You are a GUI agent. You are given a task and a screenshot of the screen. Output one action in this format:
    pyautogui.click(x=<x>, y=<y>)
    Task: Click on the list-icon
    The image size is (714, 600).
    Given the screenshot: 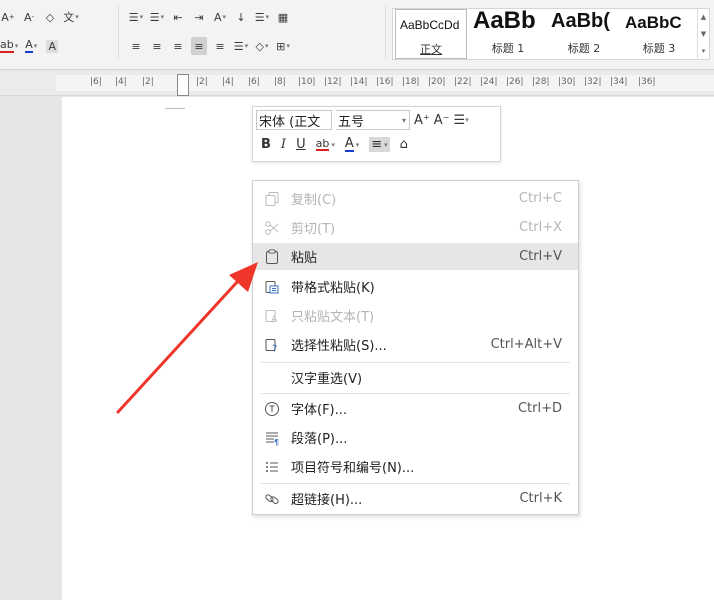 What is the action you would take?
    pyautogui.click(x=272, y=467)
    